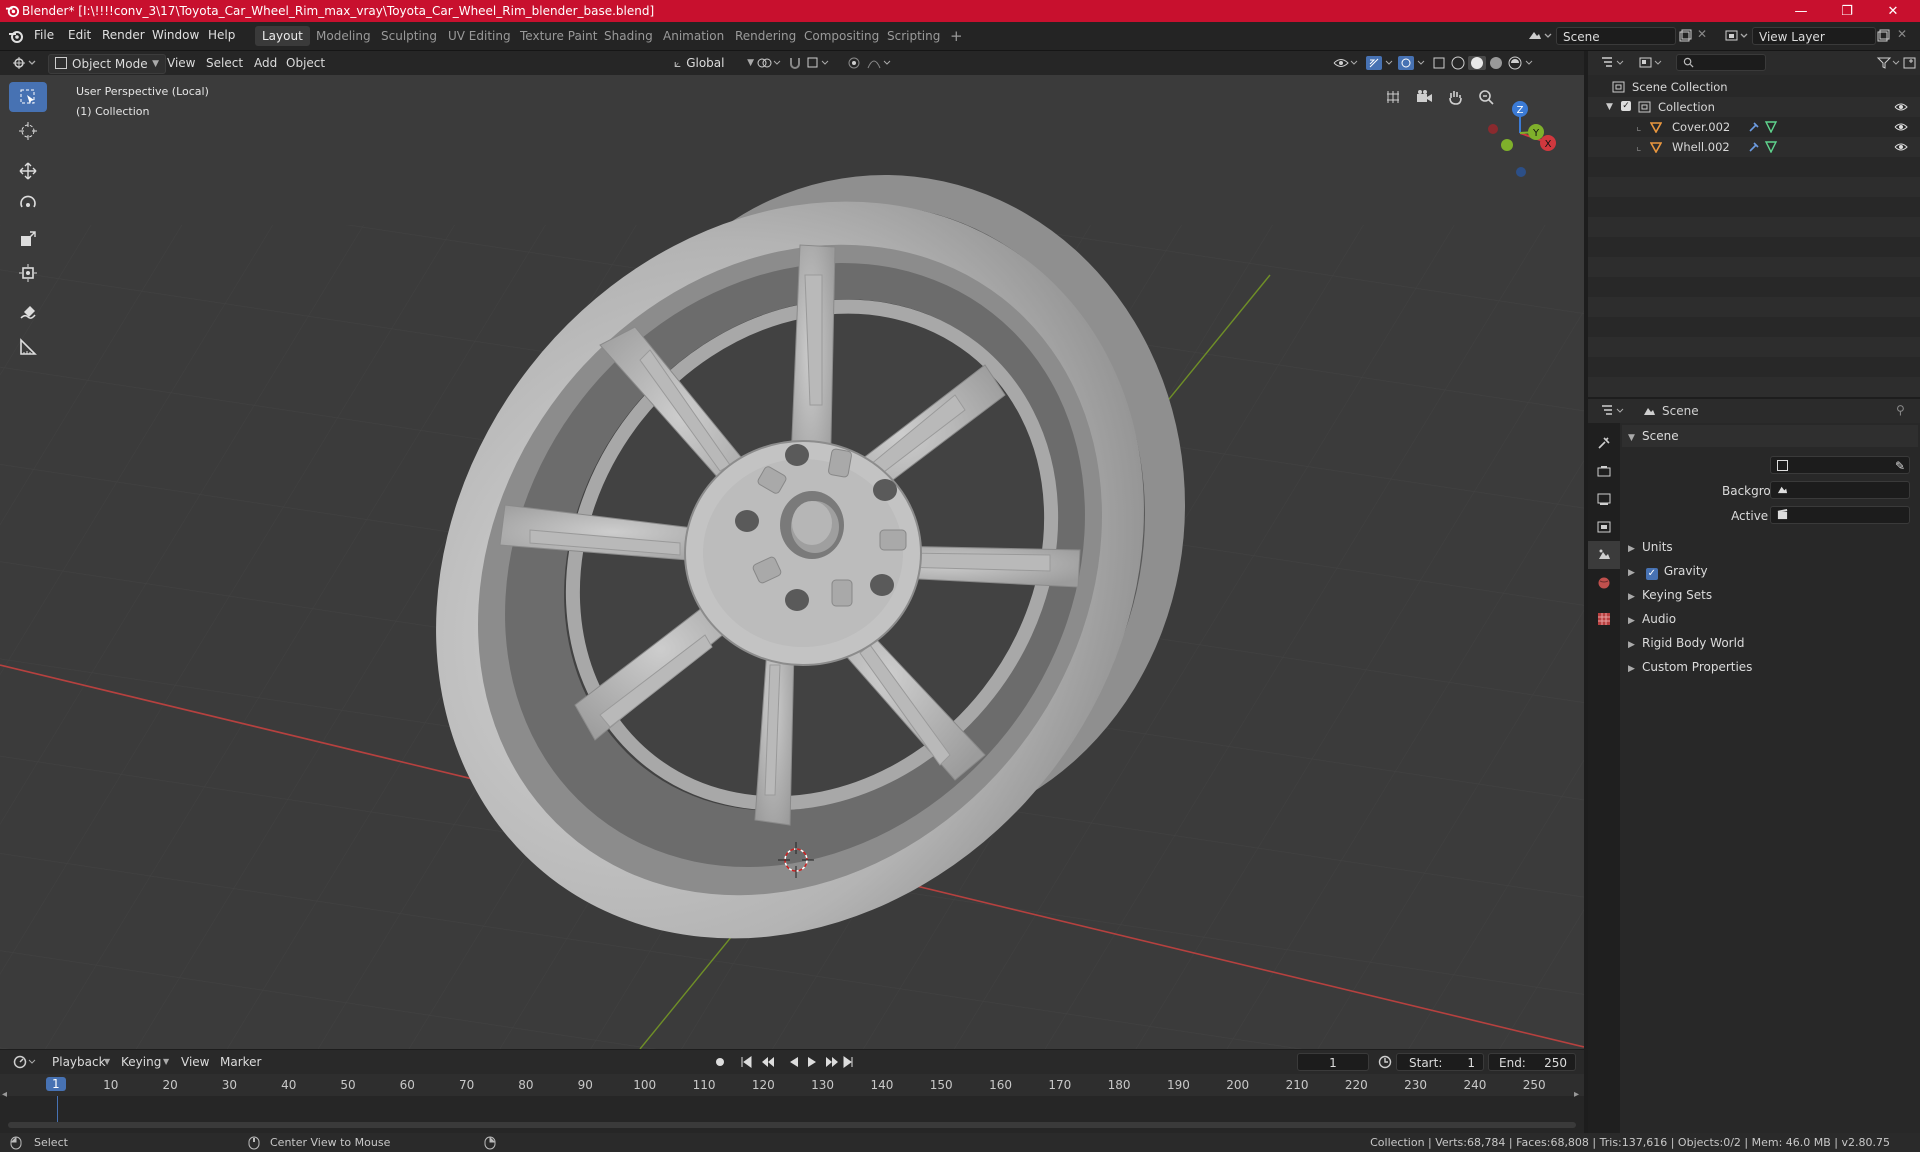  What do you see at coordinates (765, 36) in the screenshot?
I see `tab-rendering: Rendering` at bounding box center [765, 36].